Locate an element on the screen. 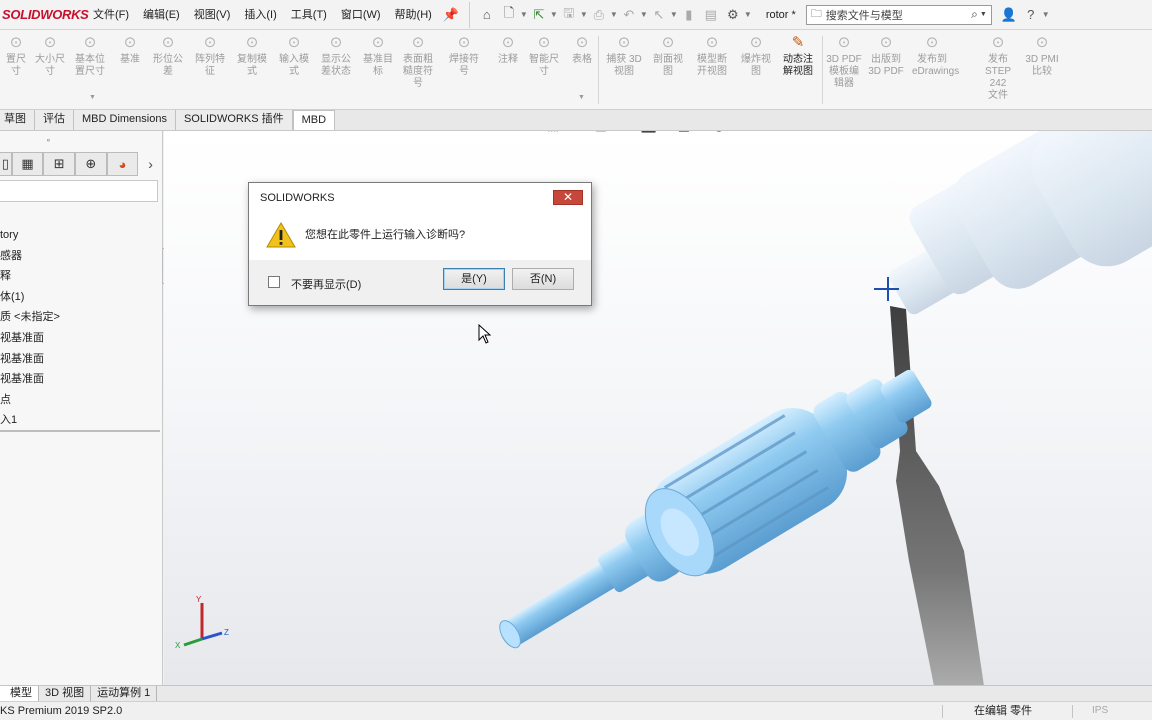  unit-system-selector: IPS is located at coordinates (1100, 711).